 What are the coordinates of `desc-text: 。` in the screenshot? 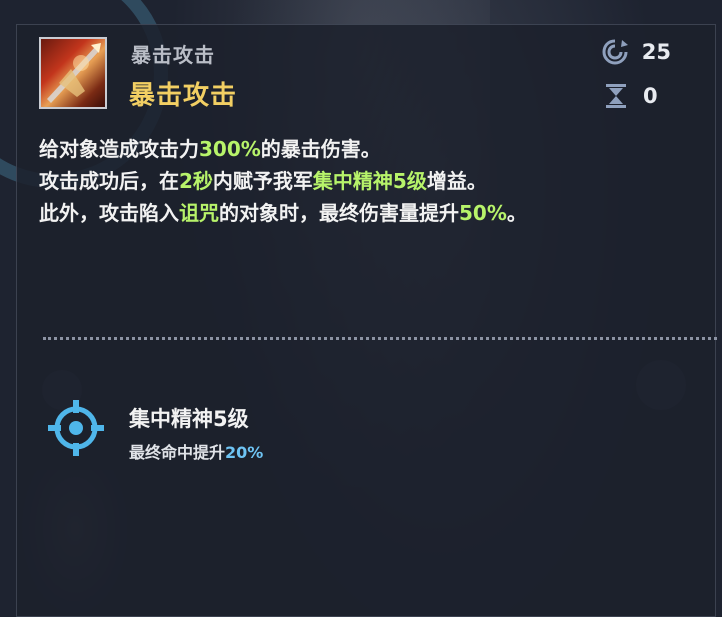 It's located at (516, 213).